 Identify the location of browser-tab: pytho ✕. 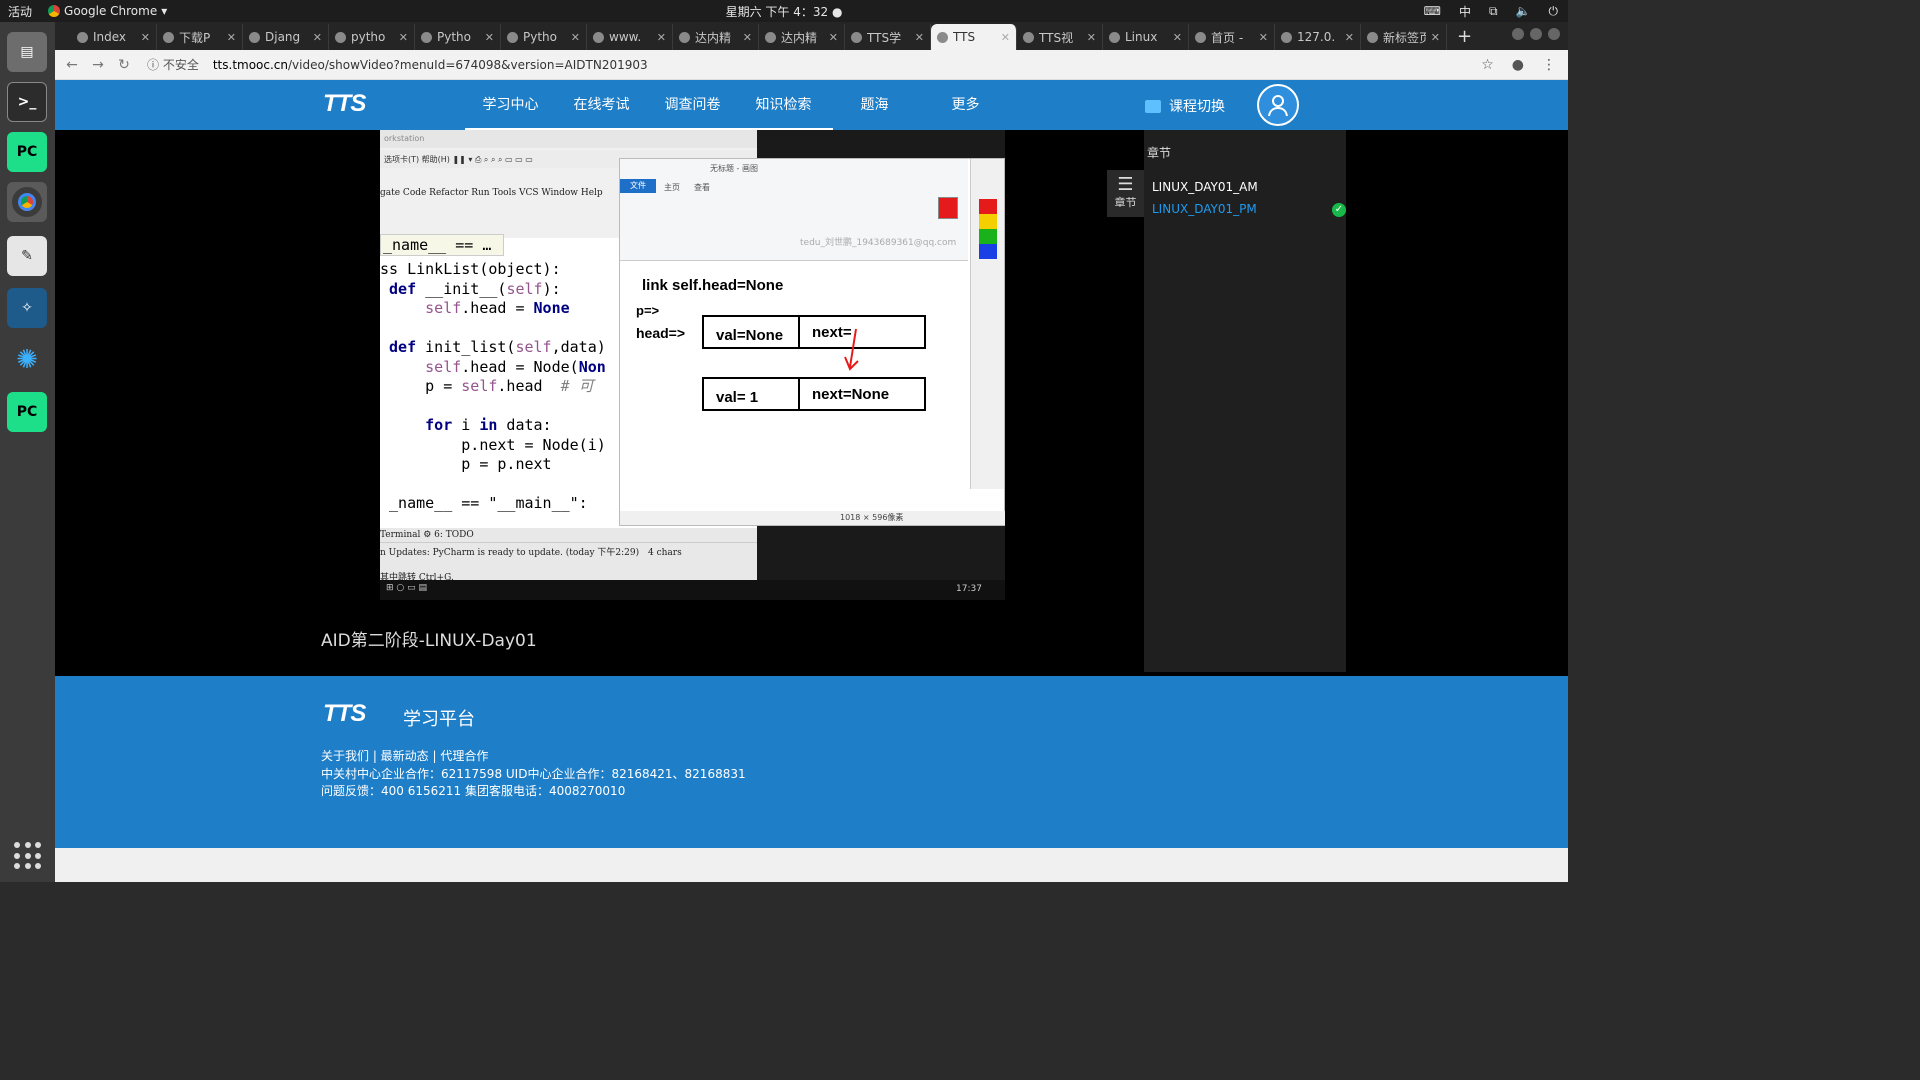
(372, 37).